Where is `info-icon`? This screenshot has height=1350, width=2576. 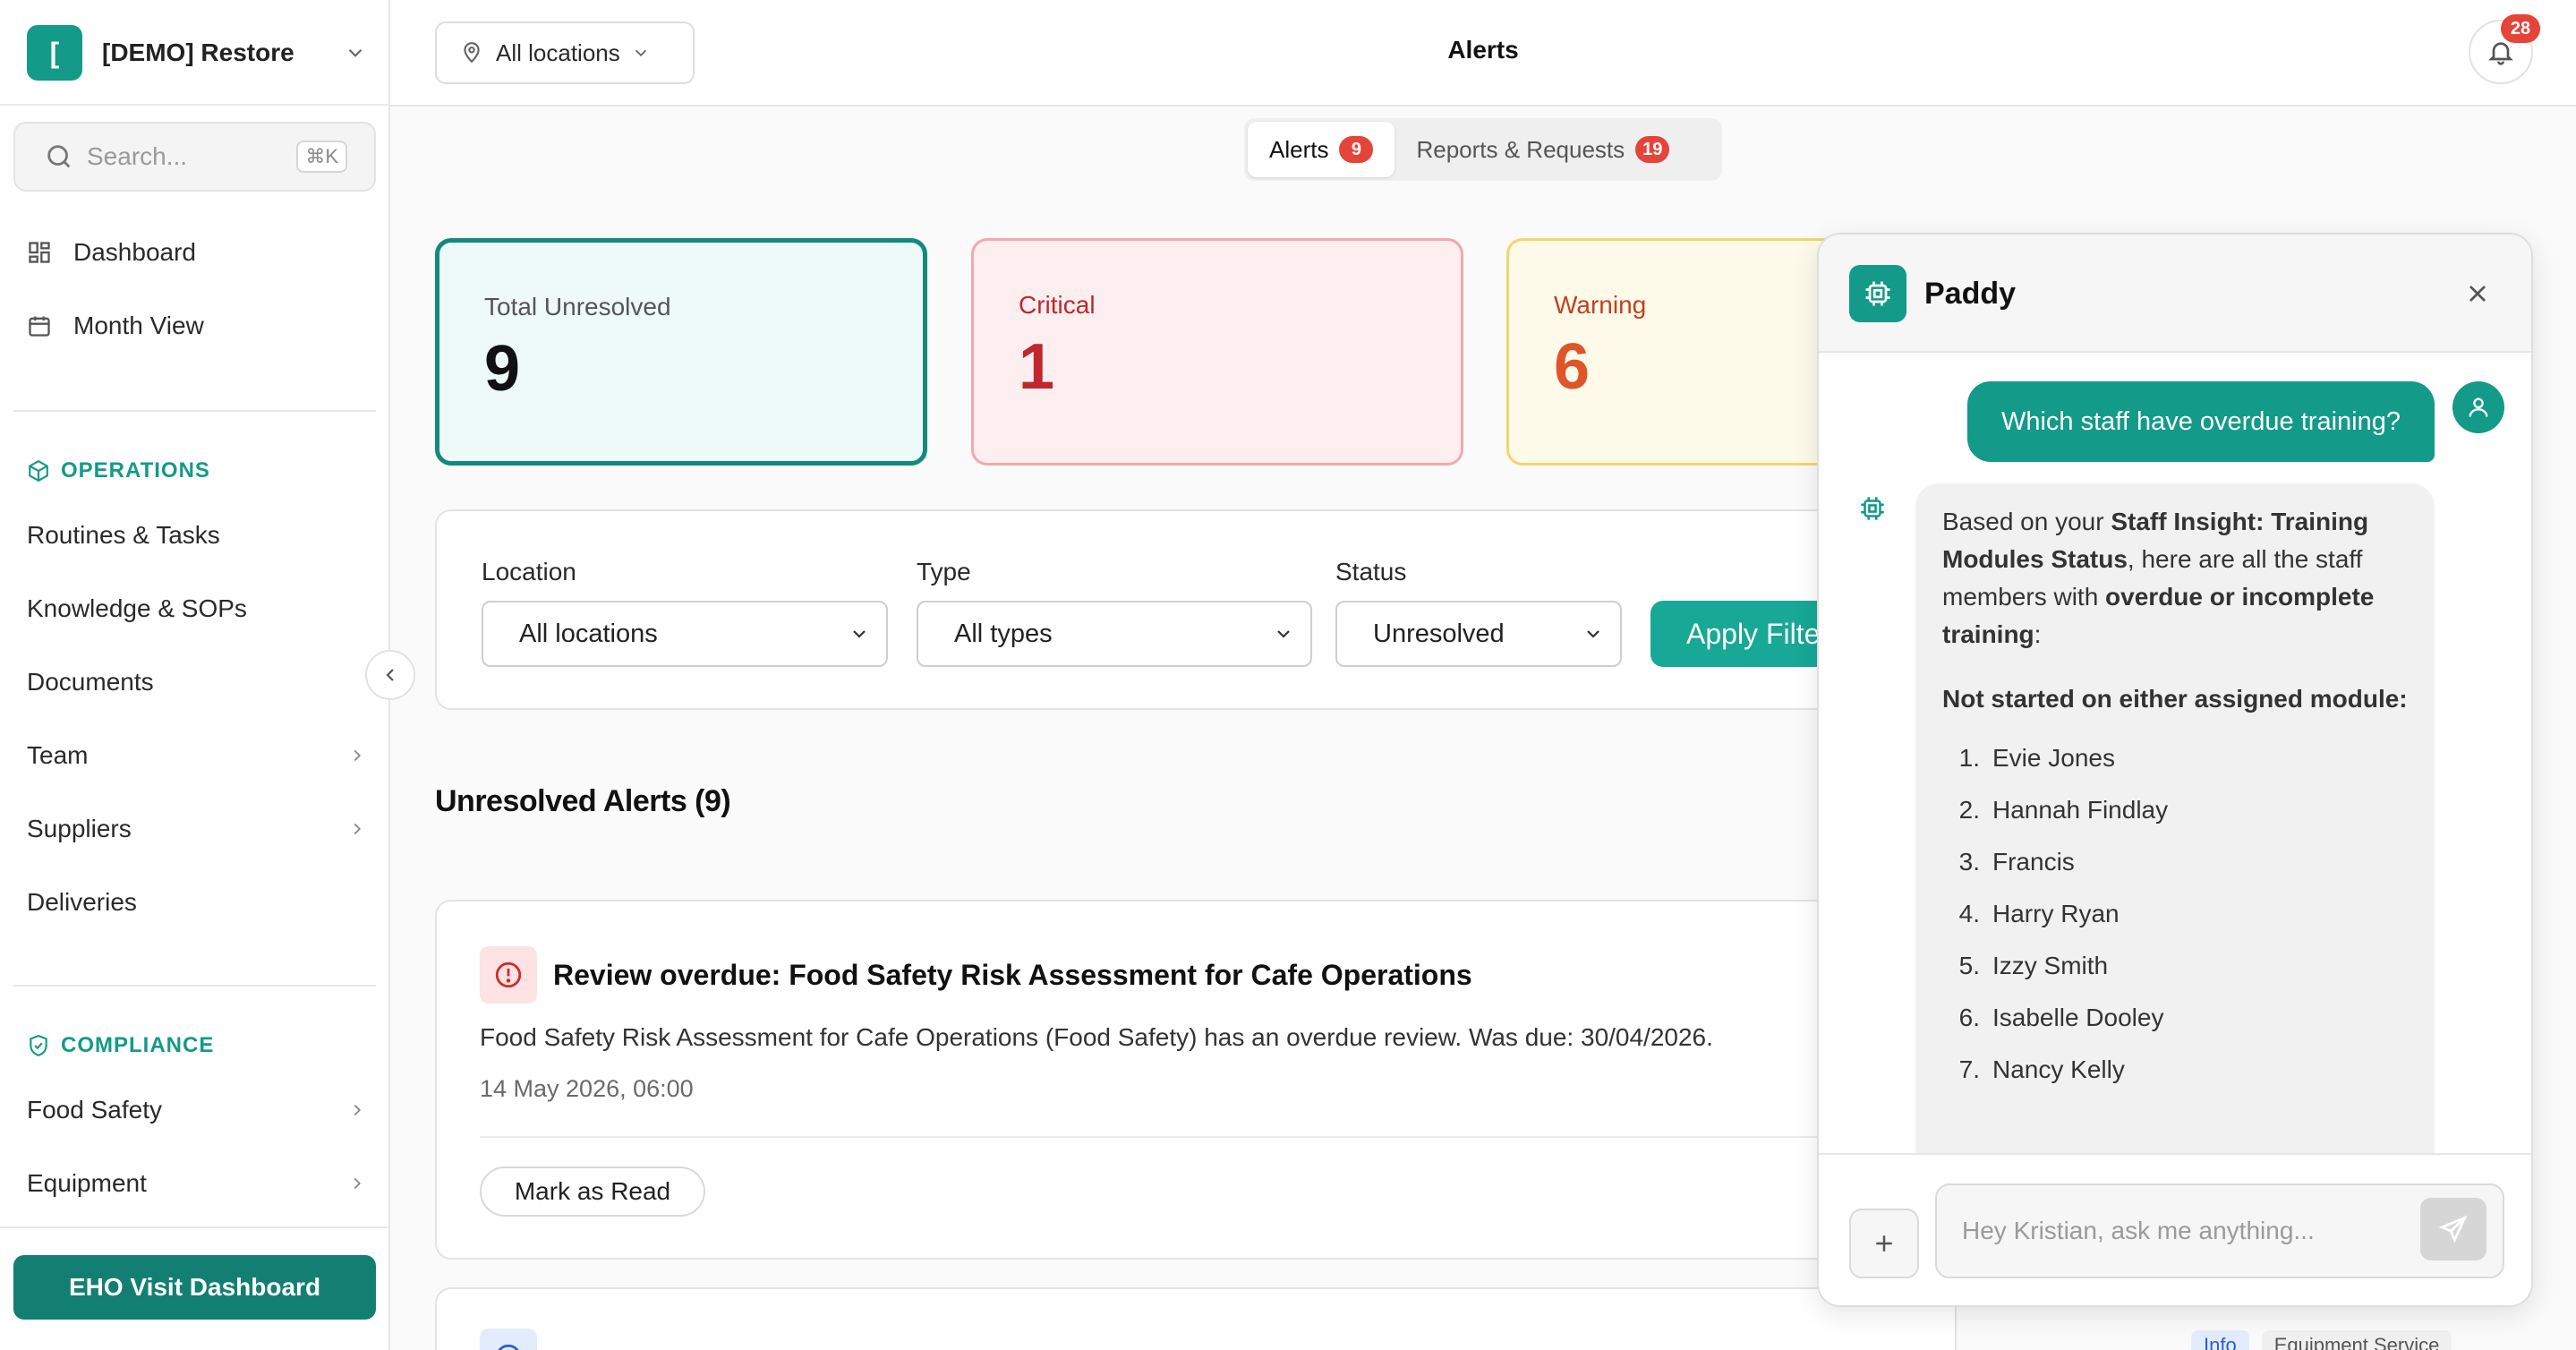
info-icon is located at coordinates (508, 1340).